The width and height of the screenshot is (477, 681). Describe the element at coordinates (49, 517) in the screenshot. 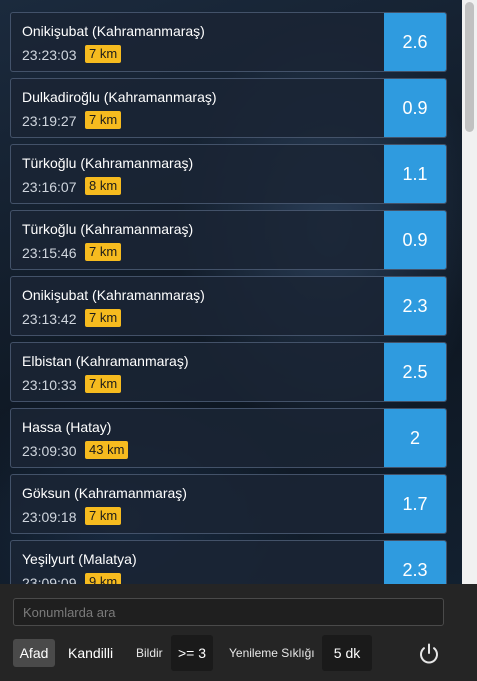

I see `earthquake-time: 23:09:18` at that location.